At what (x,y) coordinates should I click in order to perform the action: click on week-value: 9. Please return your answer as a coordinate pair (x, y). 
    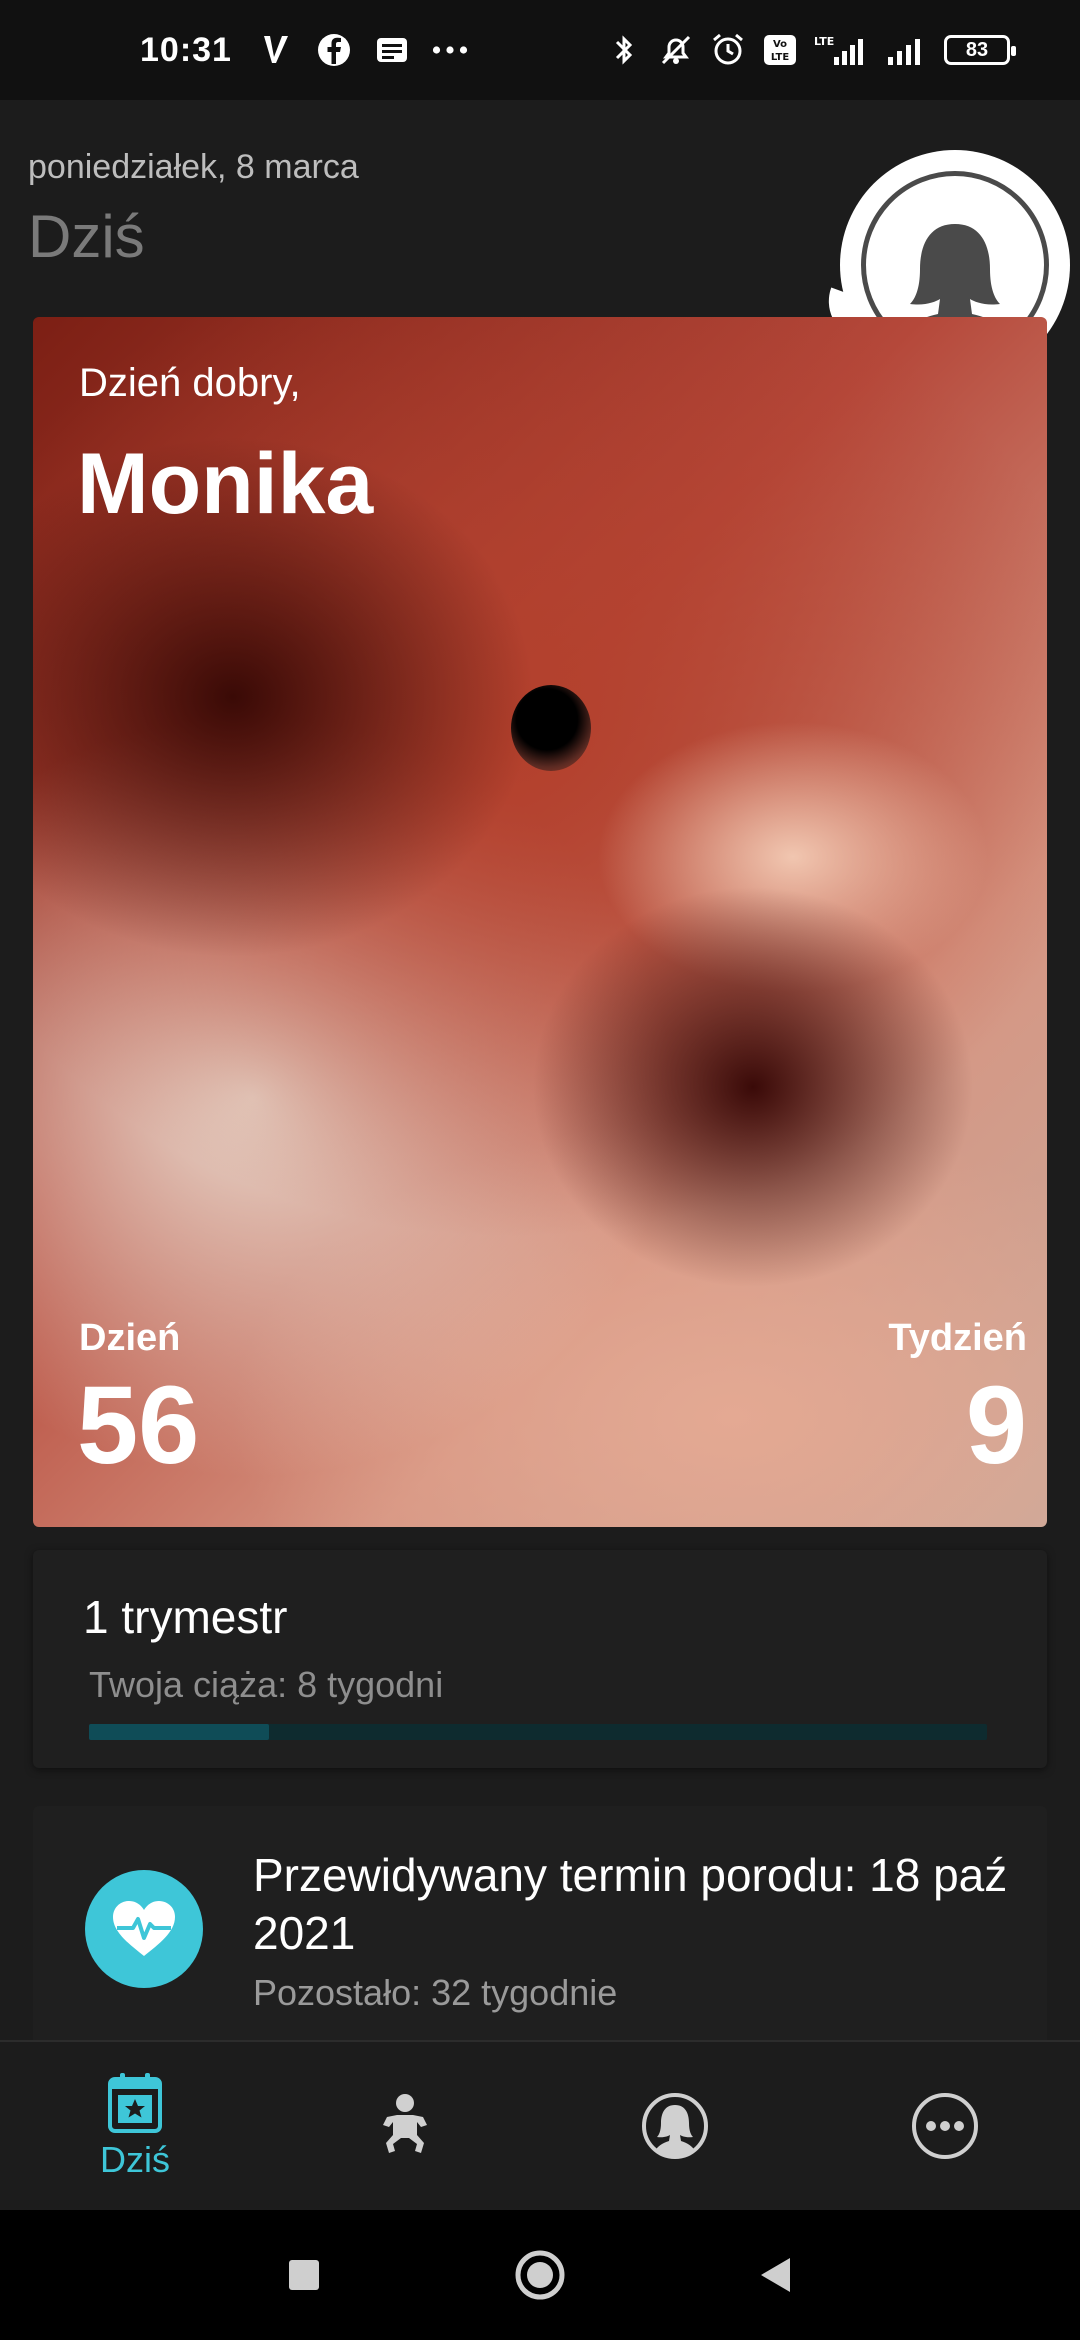
    Looking at the image, I should click on (996, 1425).